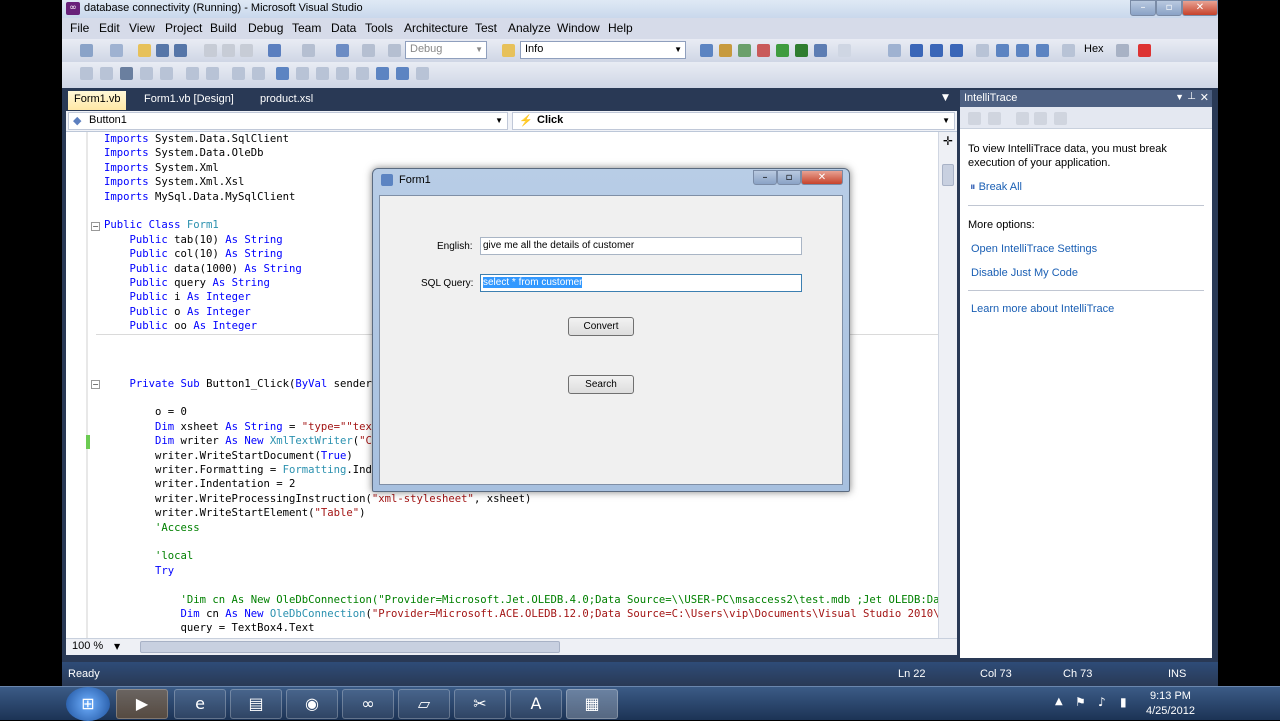 Image resolution: width=1280 pixels, height=721 pixels. Describe the element at coordinates (394, 50) in the screenshot. I see `start-debug-icon` at that location.